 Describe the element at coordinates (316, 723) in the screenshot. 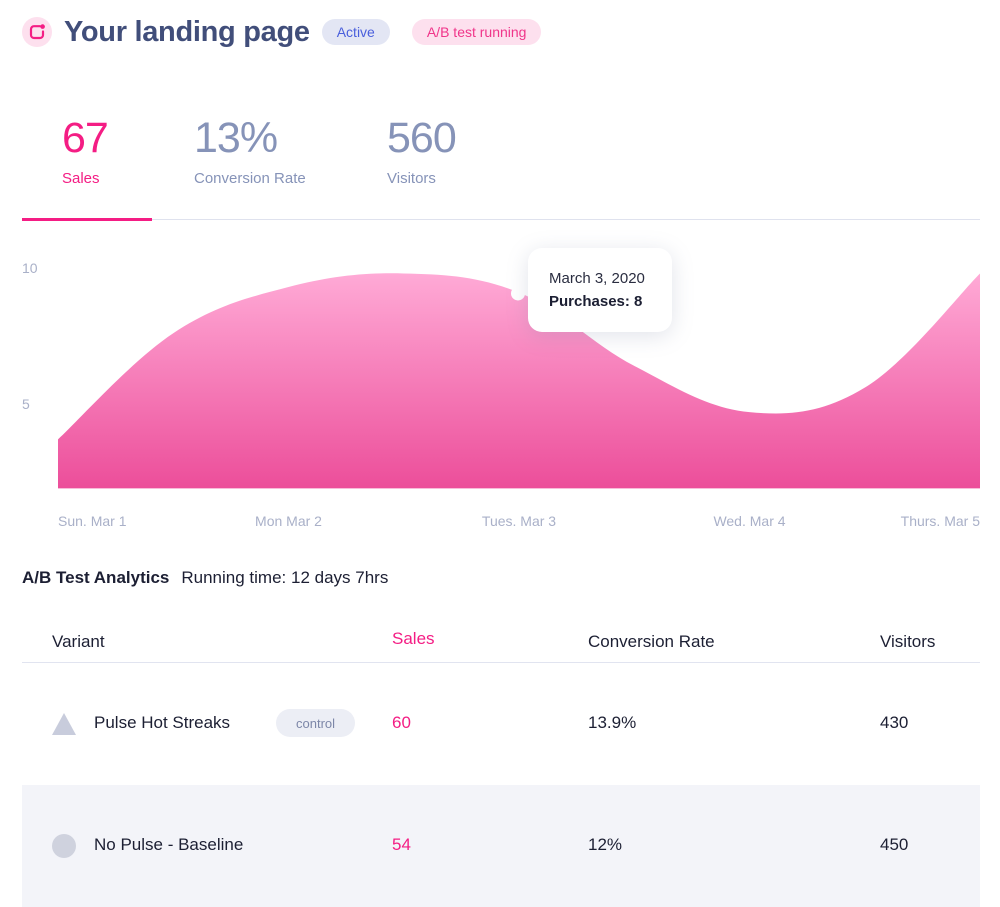

I see `control-badge: control` at that location.